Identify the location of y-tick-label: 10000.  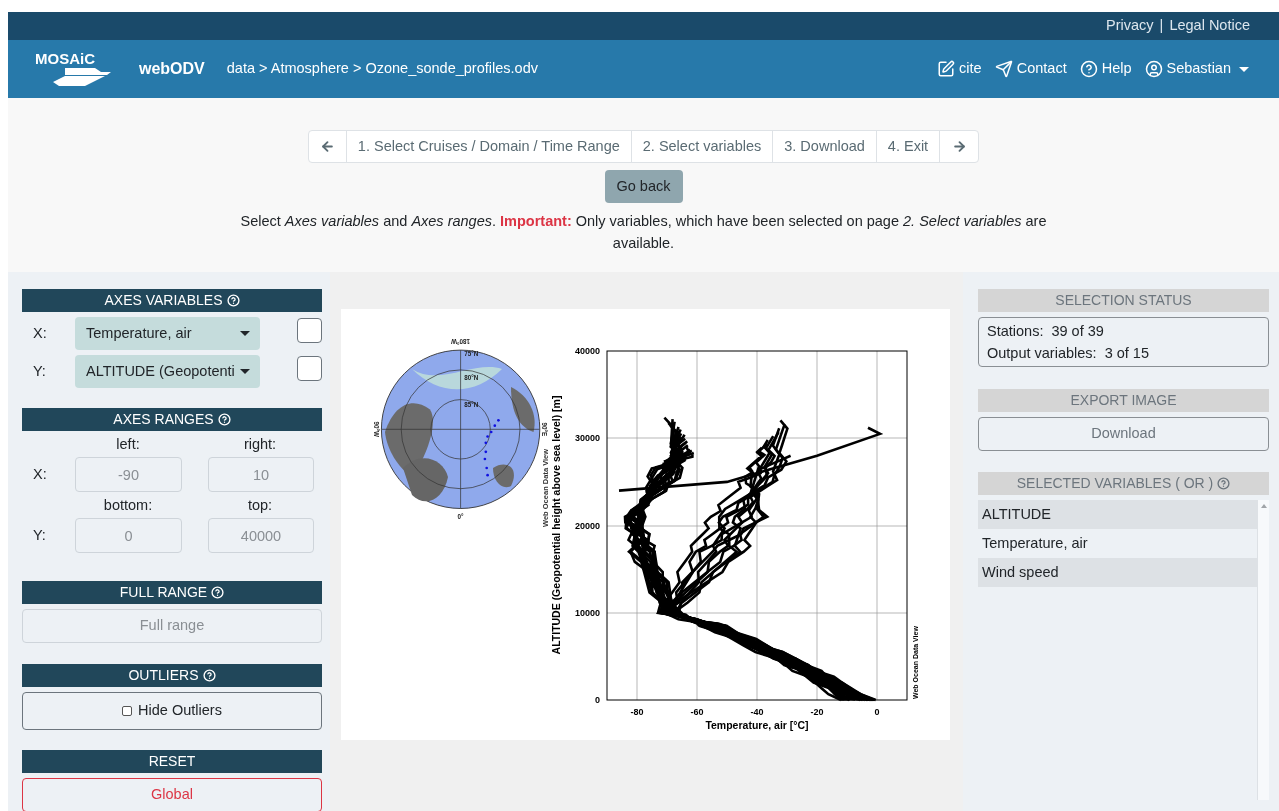
(587, 612).